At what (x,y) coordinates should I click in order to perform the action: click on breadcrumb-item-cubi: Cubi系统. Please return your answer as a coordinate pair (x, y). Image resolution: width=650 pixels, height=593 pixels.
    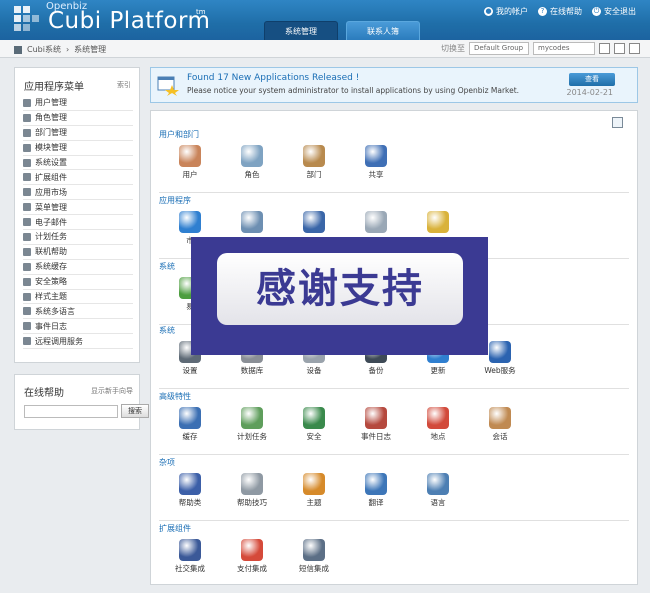
    Looking at the image, I should click on (44, 49).